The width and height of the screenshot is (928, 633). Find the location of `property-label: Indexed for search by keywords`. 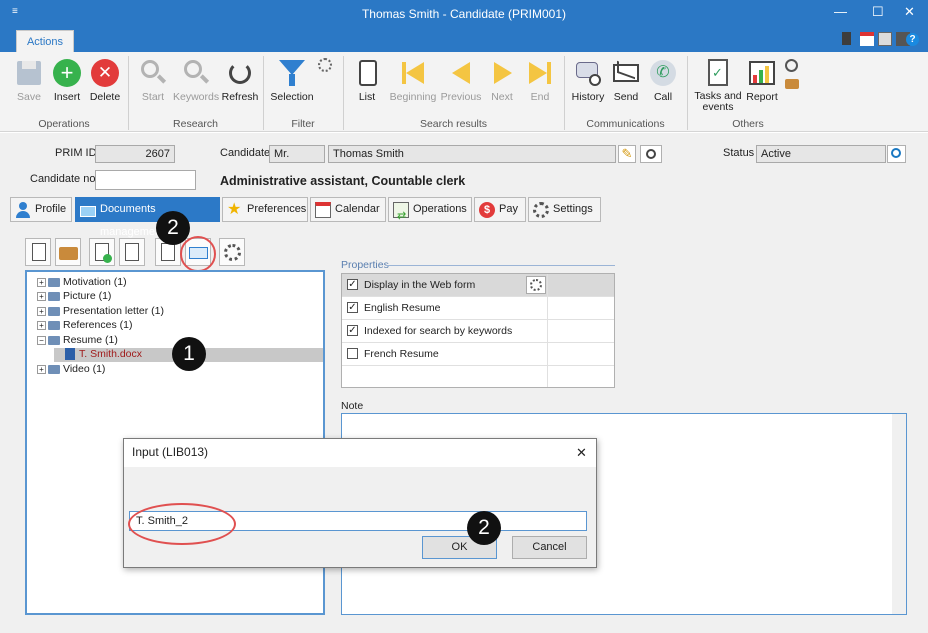

property-label: Indexed for search by keywords is located at coordinates (438, 331).